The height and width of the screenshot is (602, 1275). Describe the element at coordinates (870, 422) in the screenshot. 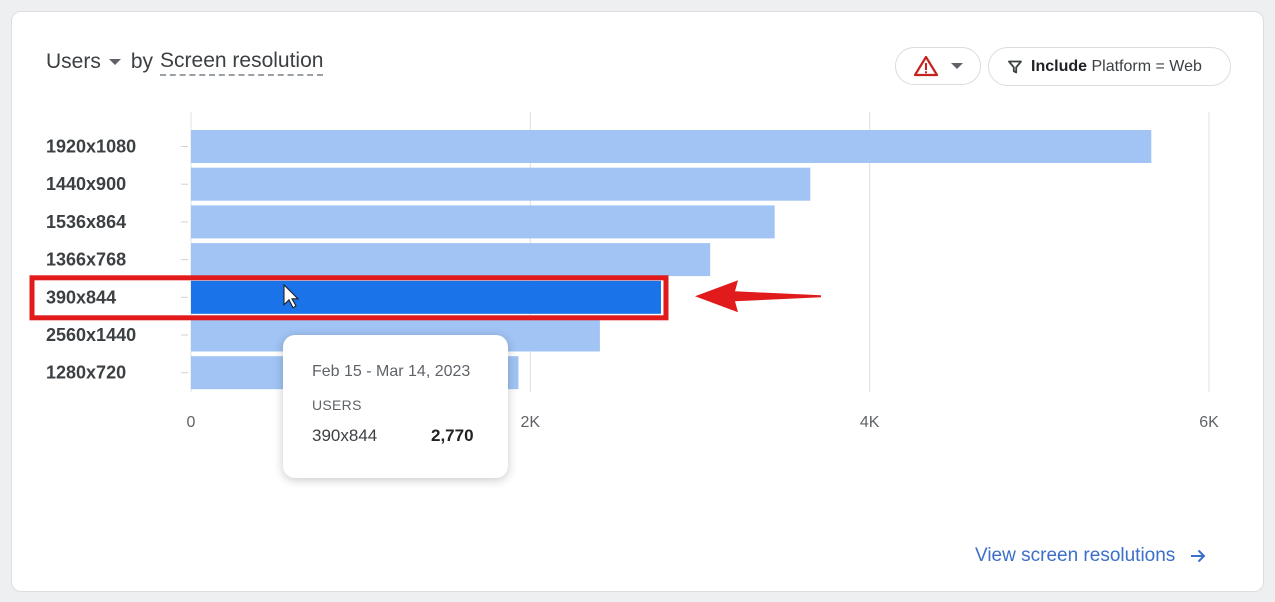

I see `x-tick-label: 4K` at that location.